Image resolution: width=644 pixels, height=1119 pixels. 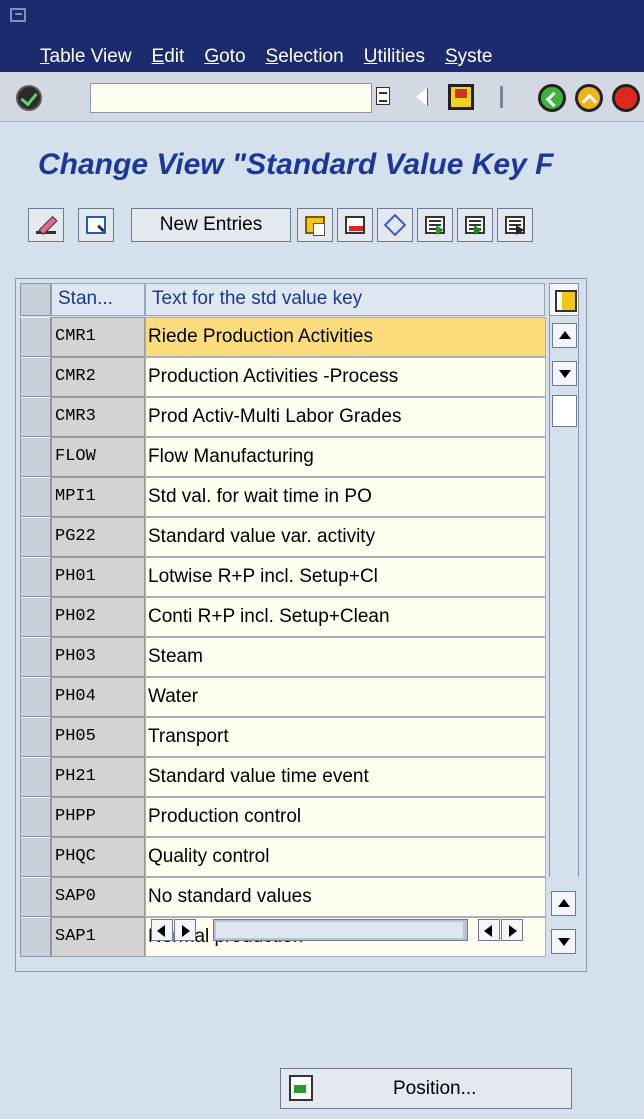 What do you see at coordinates (86, 57) in the screenshot?
I see `menu-table-view: Table View` at bounding box center [86, 57].